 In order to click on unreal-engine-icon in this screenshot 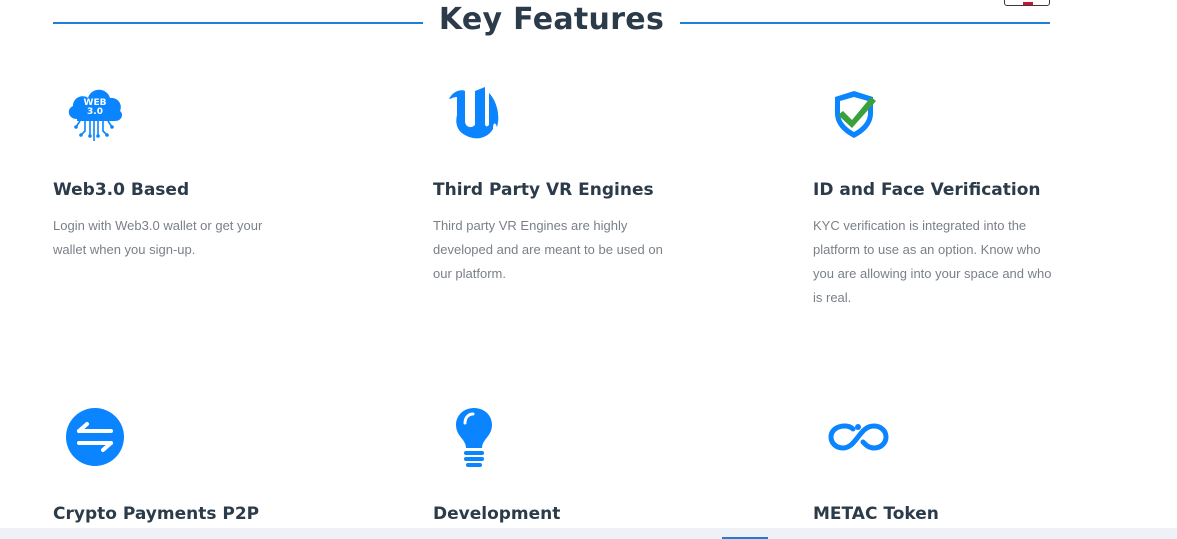, I will do `click(474, 114)`.